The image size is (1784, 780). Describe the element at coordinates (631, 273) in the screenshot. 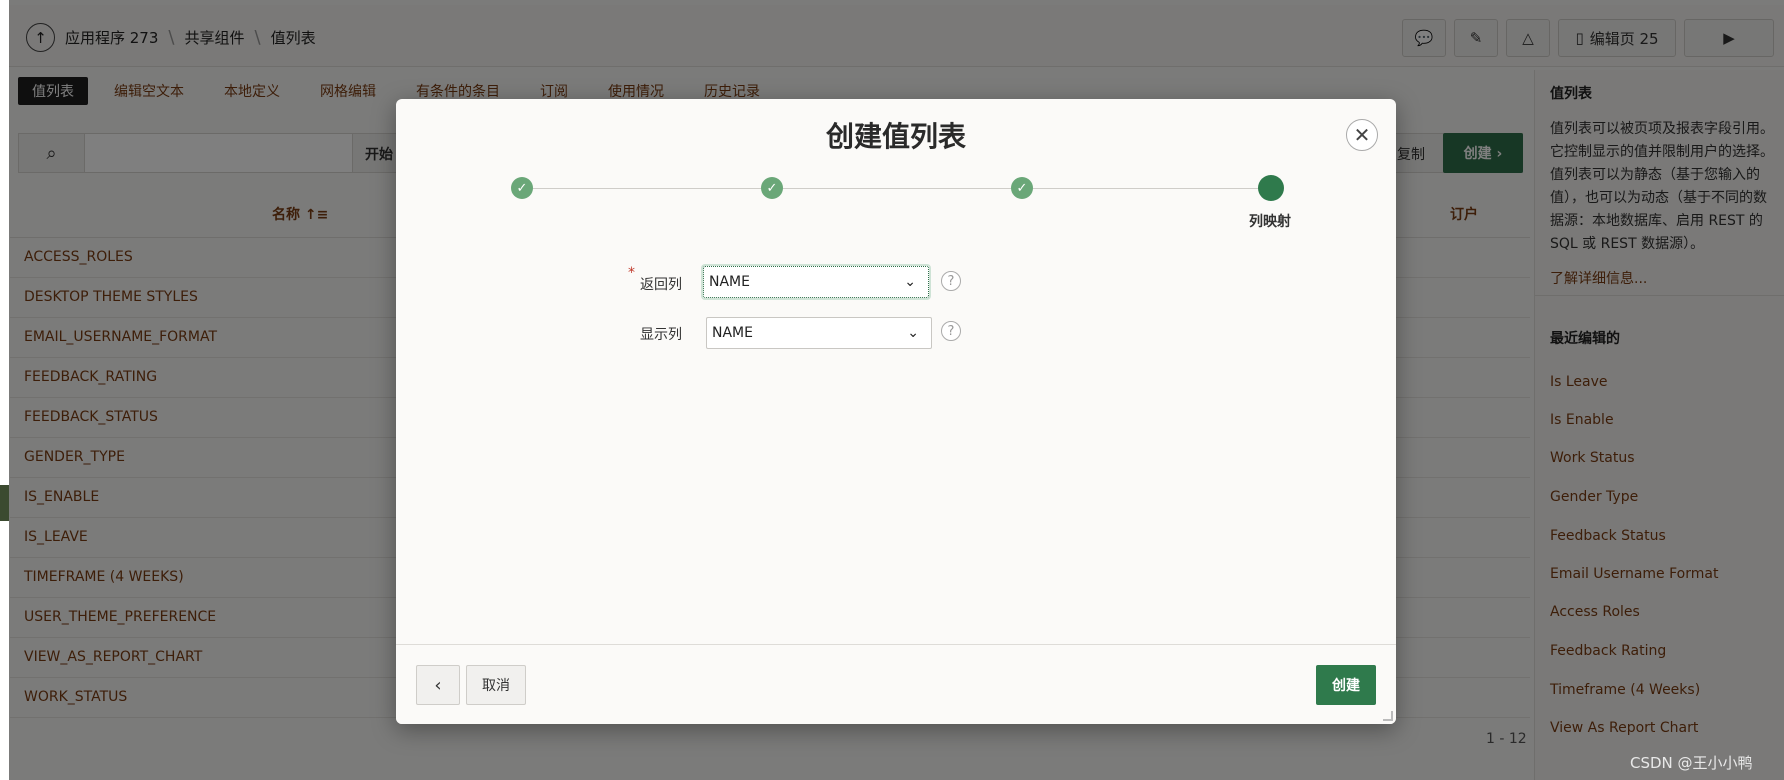

I see `required-indicator: *` at that location.